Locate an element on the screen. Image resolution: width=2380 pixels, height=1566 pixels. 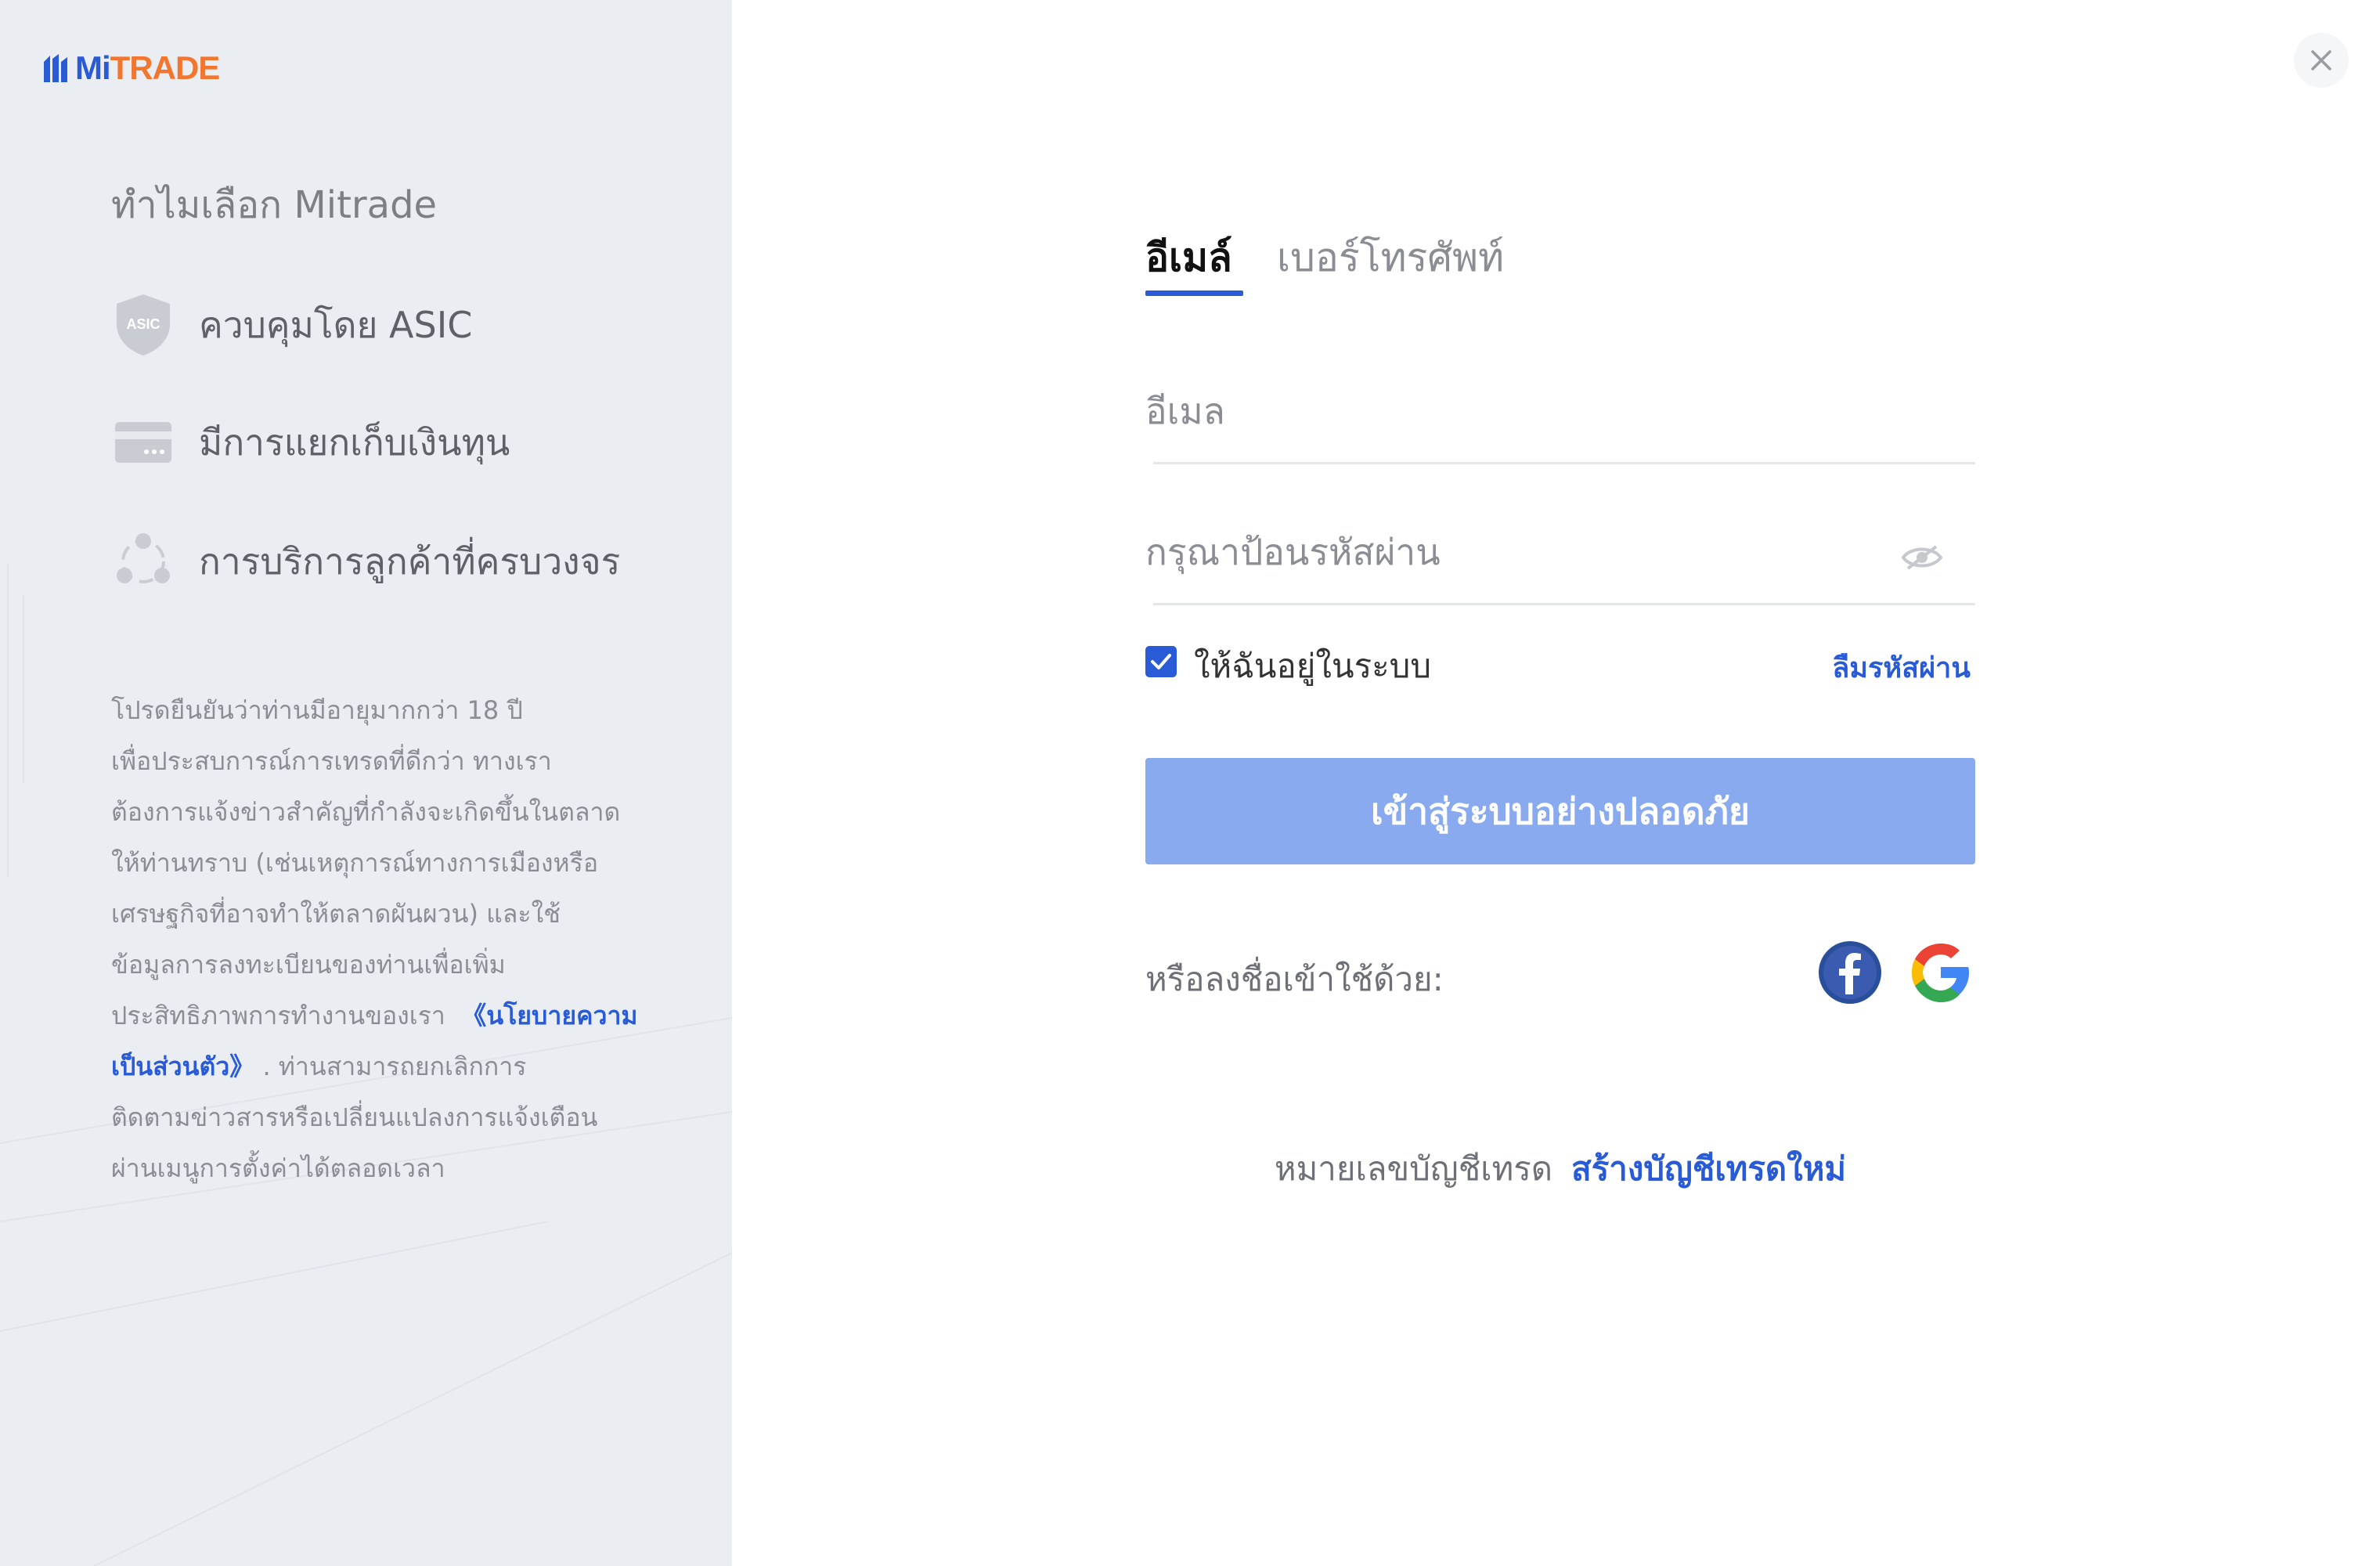
email-placeholder: อีเมล is located at coordinates (1185, 411).